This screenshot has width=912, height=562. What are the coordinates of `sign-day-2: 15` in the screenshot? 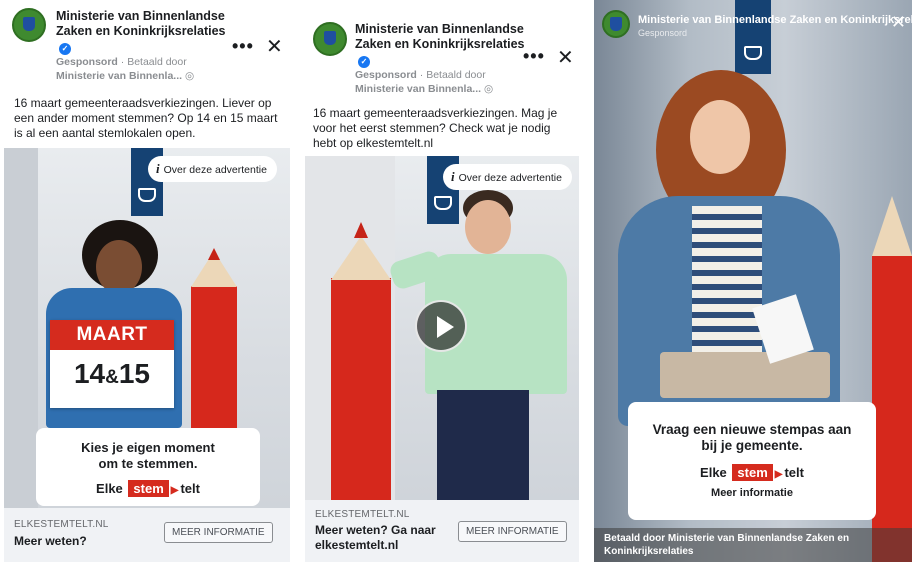 It's located at (134, 373).